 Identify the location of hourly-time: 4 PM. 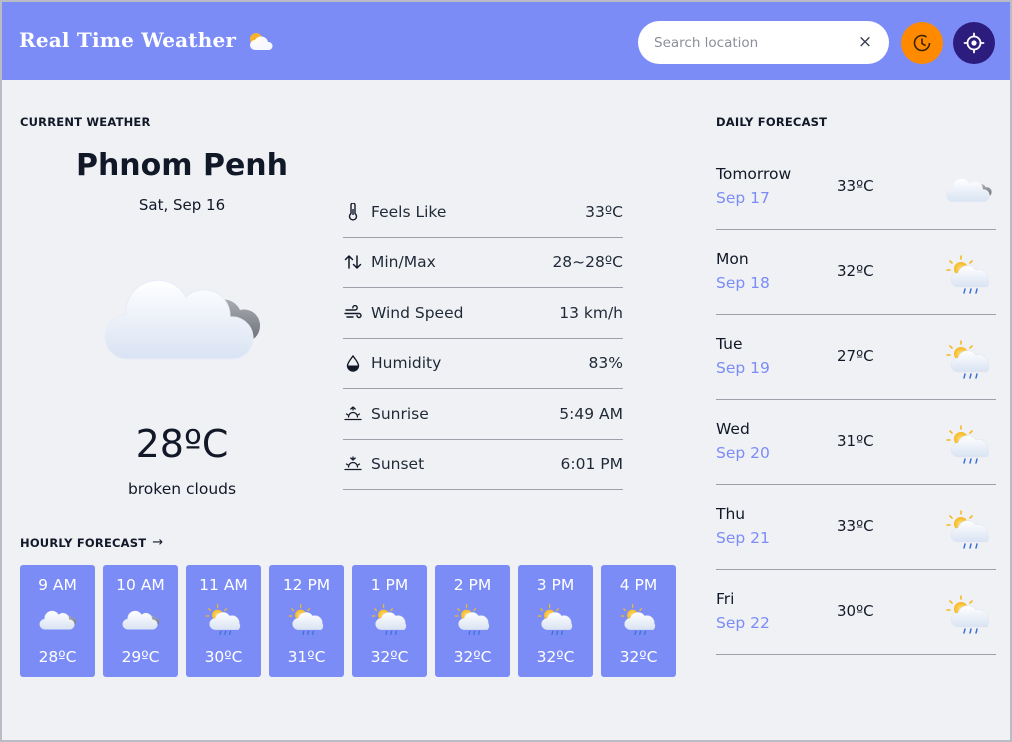
(638, 585).